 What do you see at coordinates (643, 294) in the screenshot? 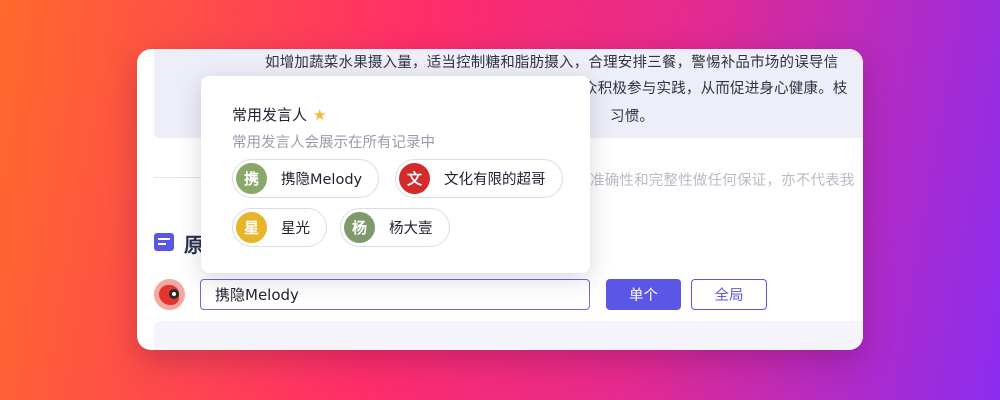
I see `single-button: 单个` at bounding box center [643, 294].